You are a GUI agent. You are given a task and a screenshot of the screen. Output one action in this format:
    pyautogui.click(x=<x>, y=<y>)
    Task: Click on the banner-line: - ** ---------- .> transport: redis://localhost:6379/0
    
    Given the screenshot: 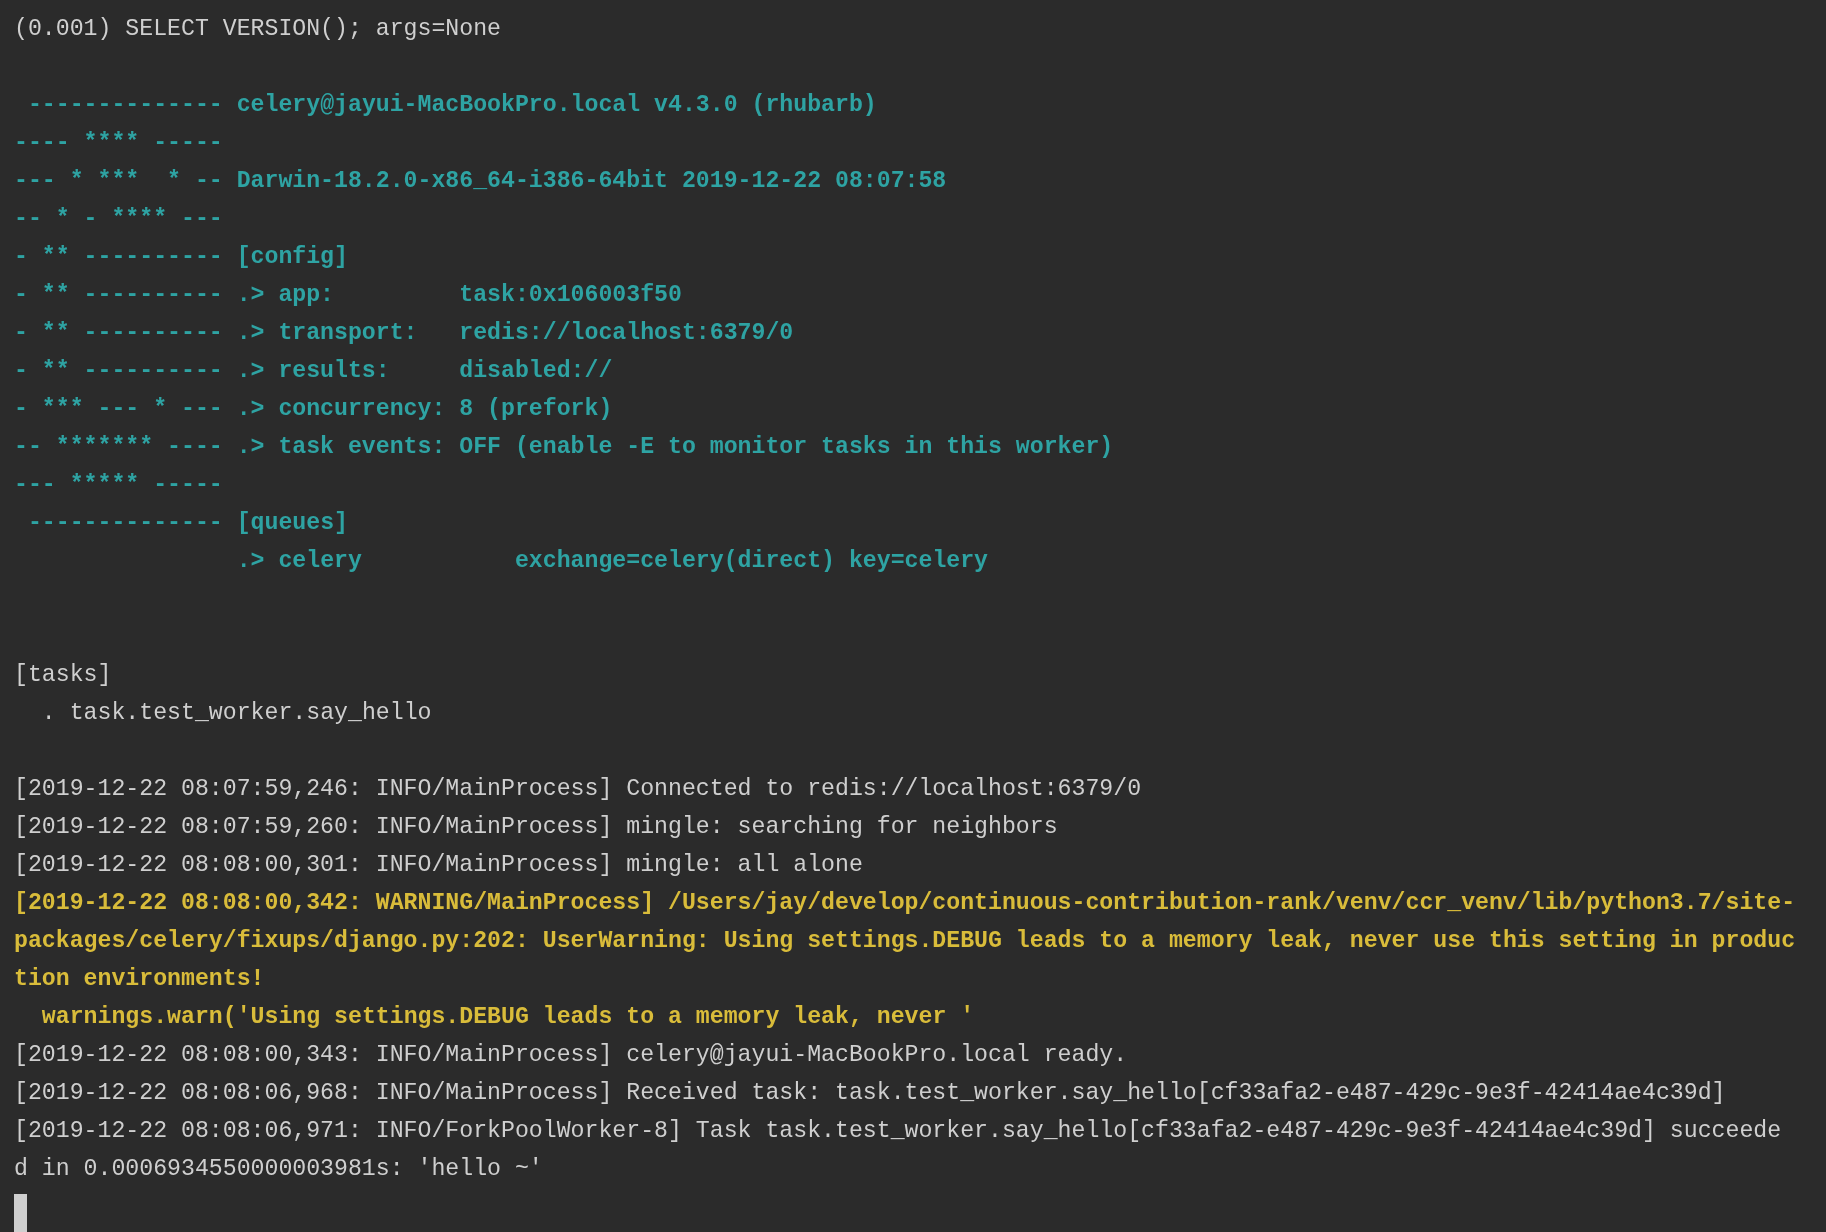 What is the action you would take?
    pyautogui.click(x=404, y=333)
    